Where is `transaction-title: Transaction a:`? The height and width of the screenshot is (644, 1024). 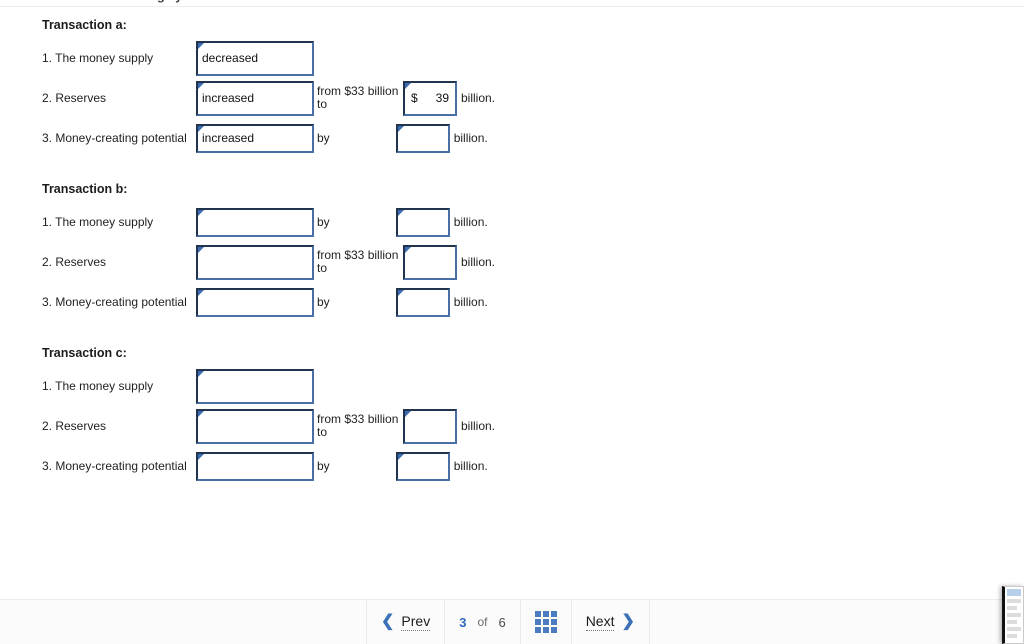 transaction-title: Transaction a: is located at coordinates (84, 25).